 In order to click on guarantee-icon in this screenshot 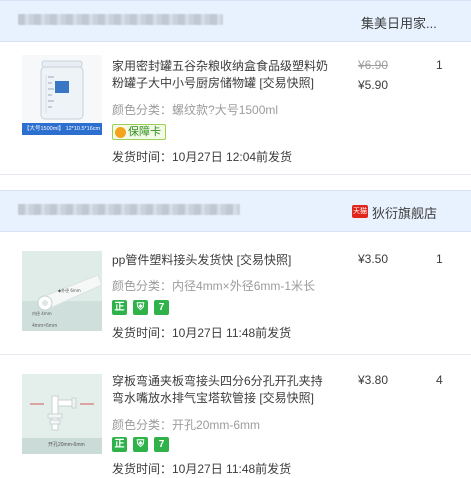, I will do `click(120, 132)`.